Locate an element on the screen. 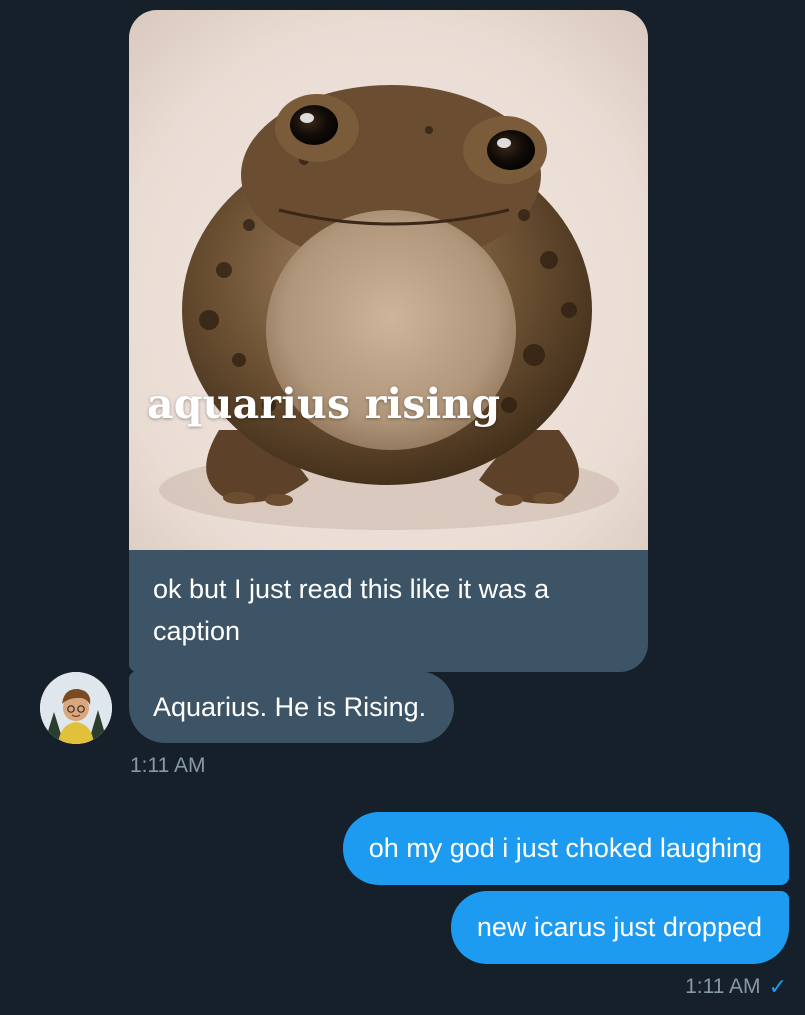 Image resolution: width=805 pixels, height=1015 pixels. check-icon: ✓ is located at coordinates (777, 986).